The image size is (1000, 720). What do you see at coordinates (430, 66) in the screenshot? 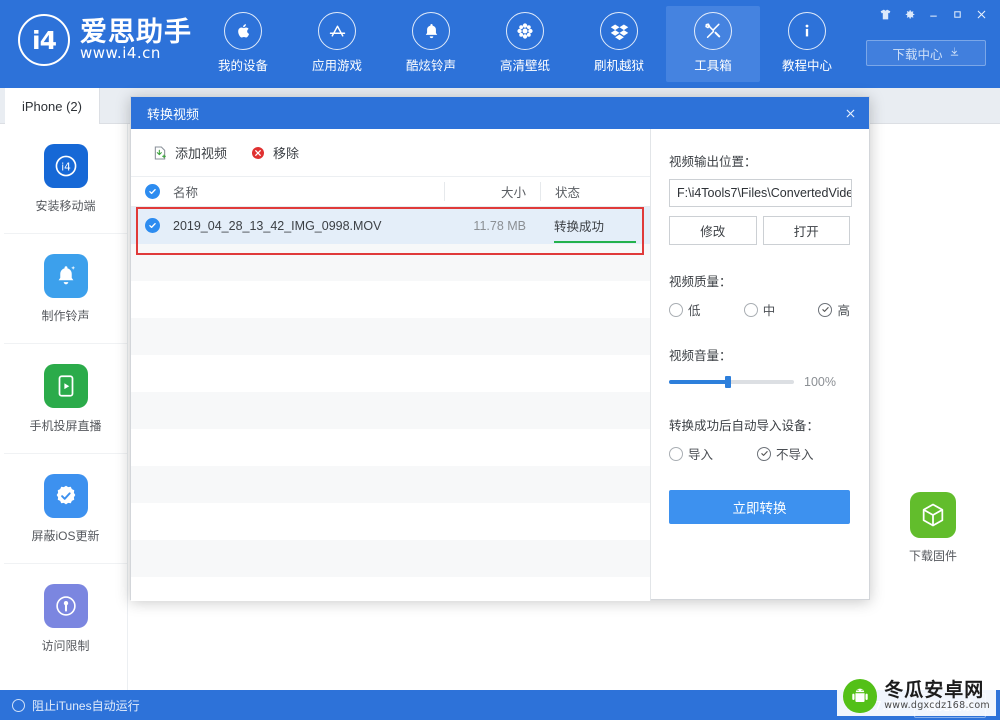
I see `nav-label: 酷炫铃声` at bounding box center [430, 66].